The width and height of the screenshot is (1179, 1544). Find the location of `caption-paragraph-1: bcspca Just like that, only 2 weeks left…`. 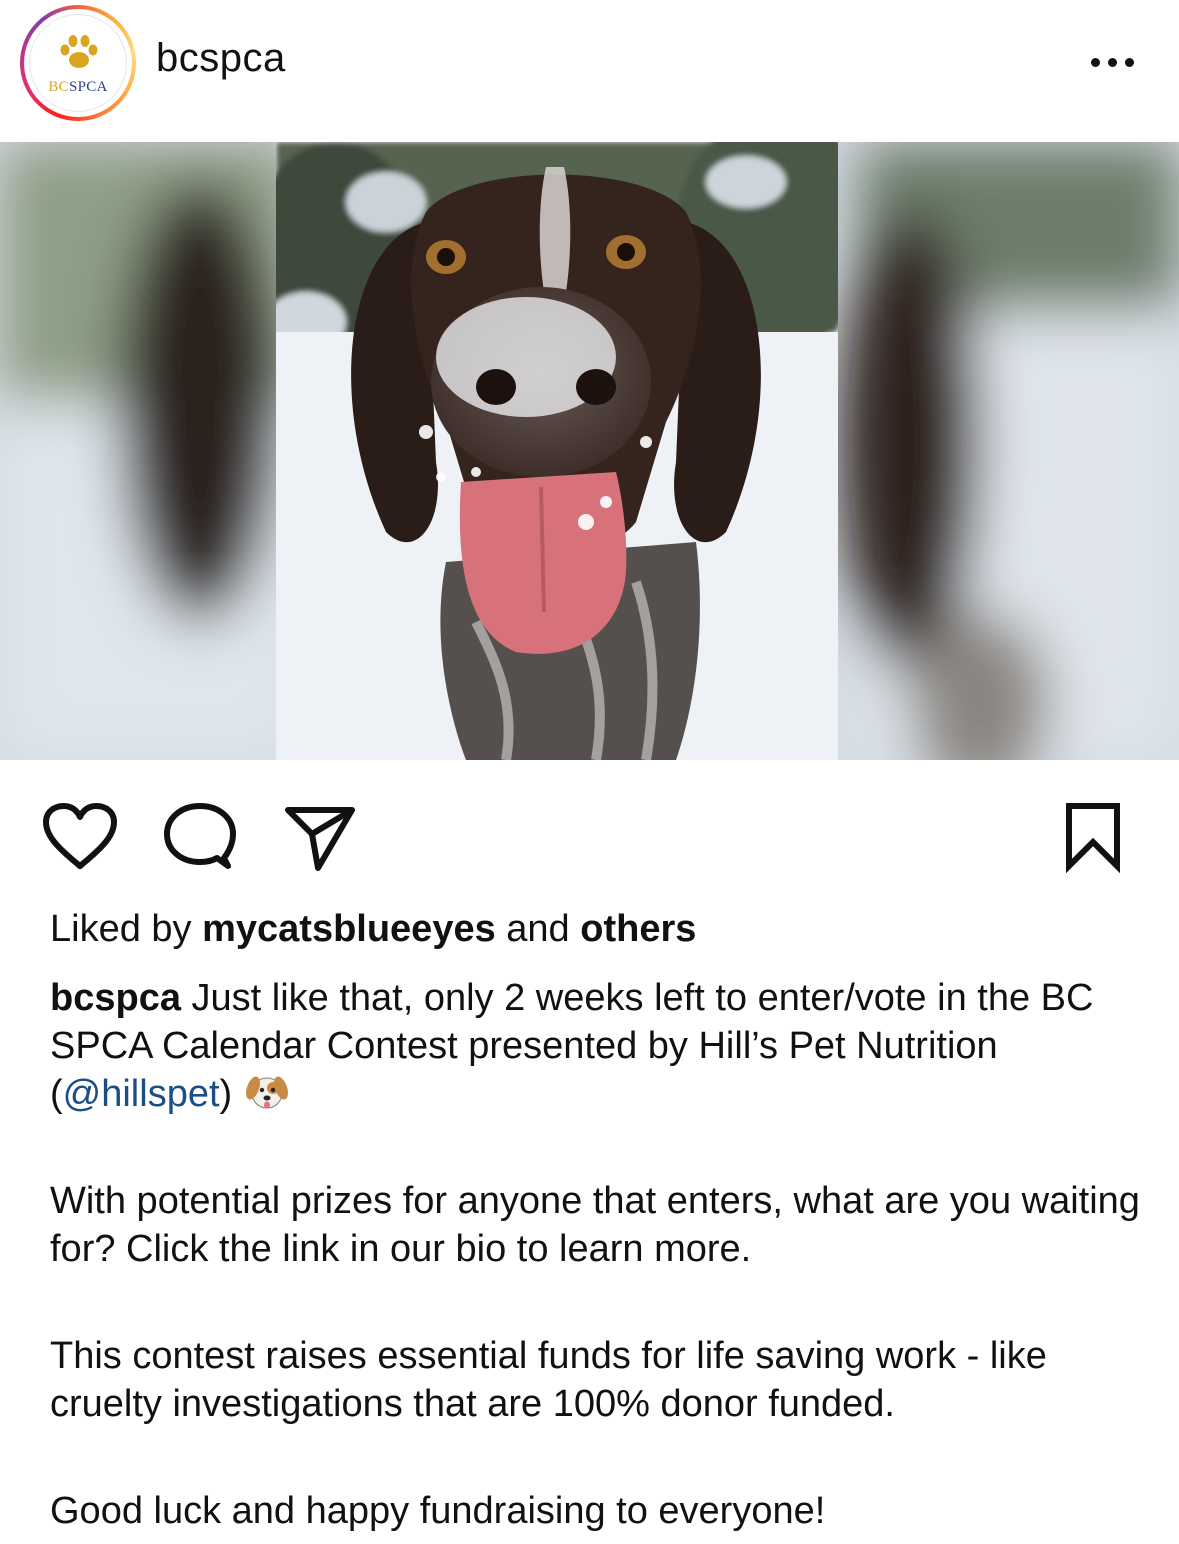

caption-paragraph-1: bcspca Just like that, only 2 weeks left… is located at coordinates (572, 1046).